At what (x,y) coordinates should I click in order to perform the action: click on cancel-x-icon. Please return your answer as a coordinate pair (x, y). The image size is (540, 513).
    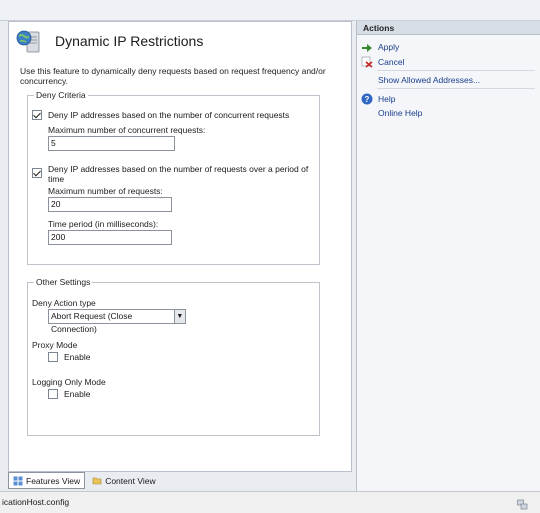
    Looking at the image, I should click on (367, 62).